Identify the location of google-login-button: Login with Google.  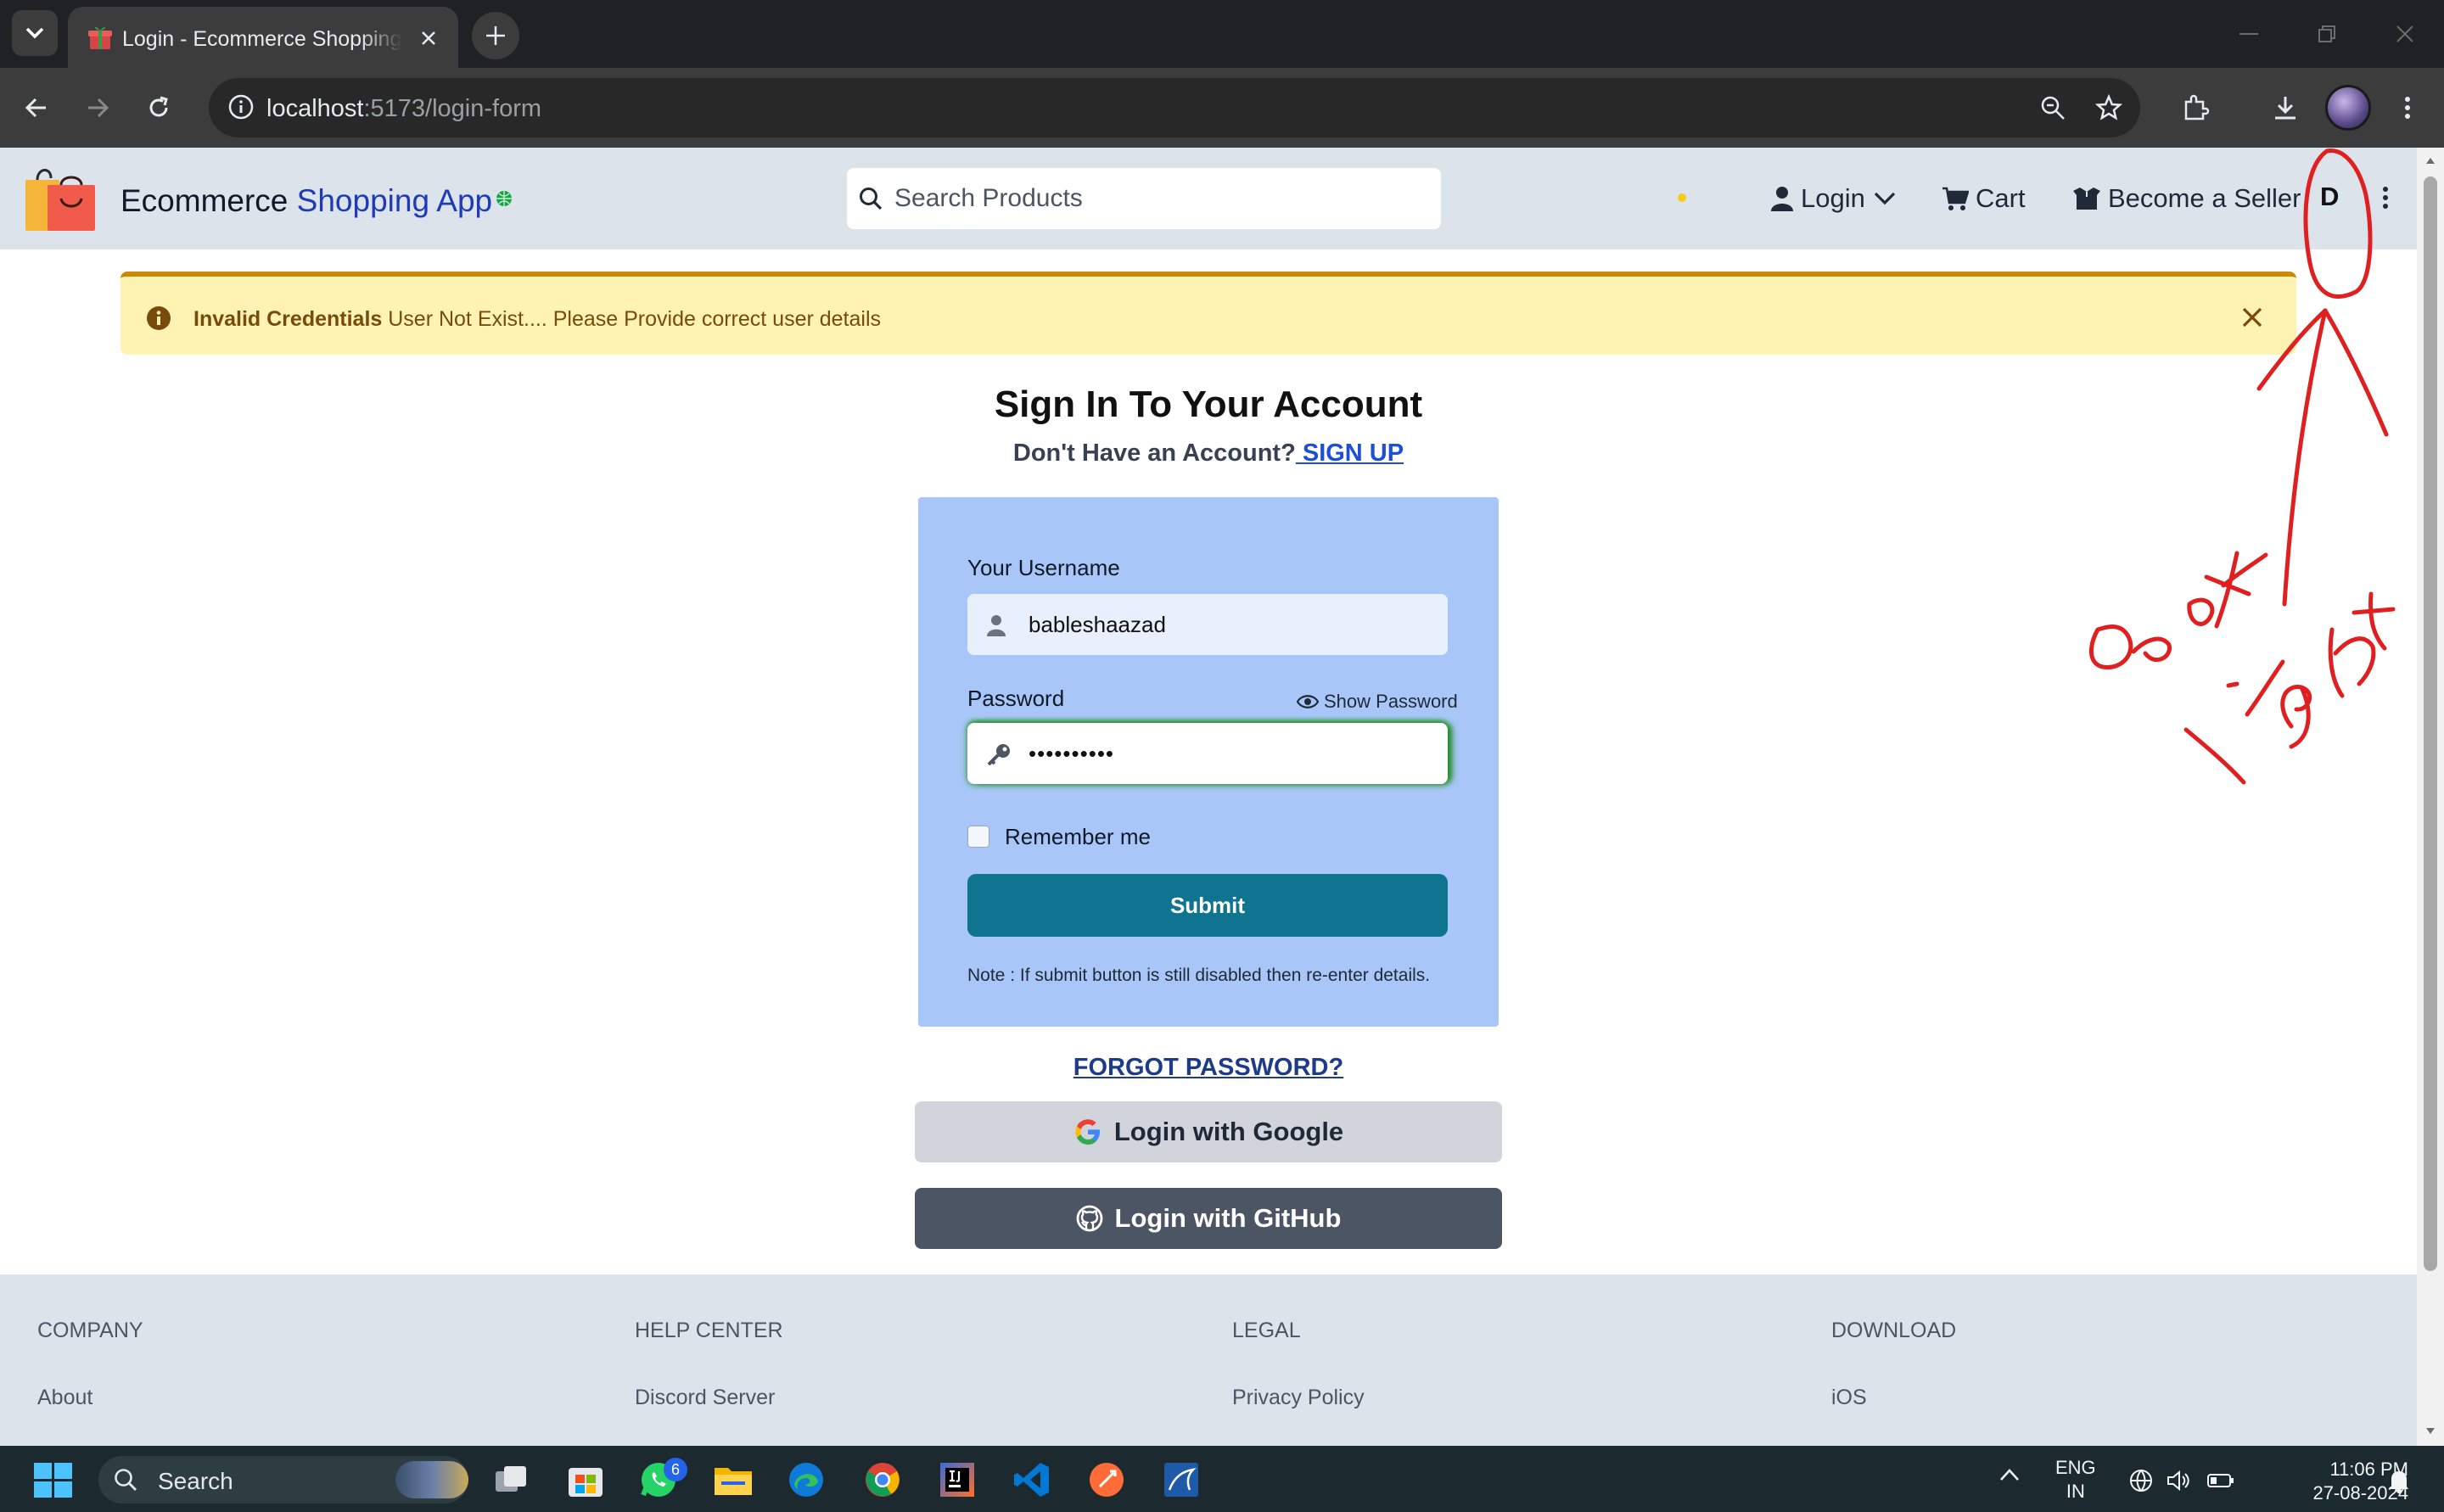
(1208, 1132).